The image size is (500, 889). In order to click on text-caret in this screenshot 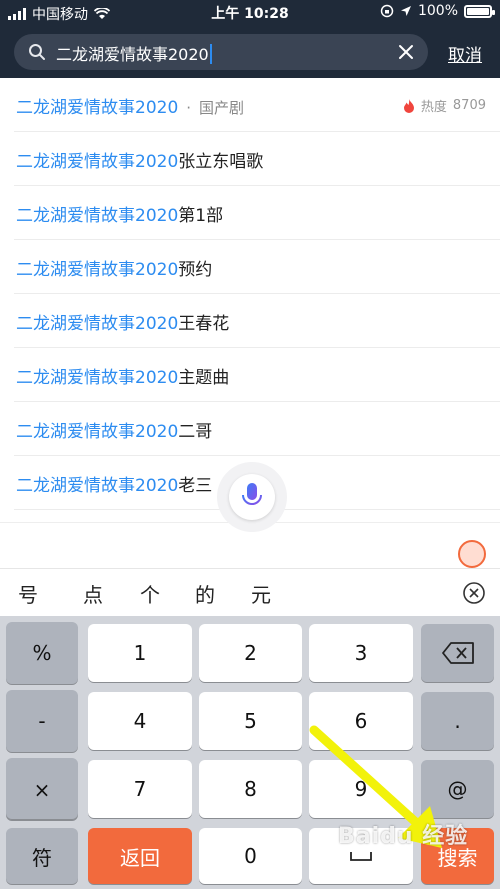, I will do `click(210, 54)`.